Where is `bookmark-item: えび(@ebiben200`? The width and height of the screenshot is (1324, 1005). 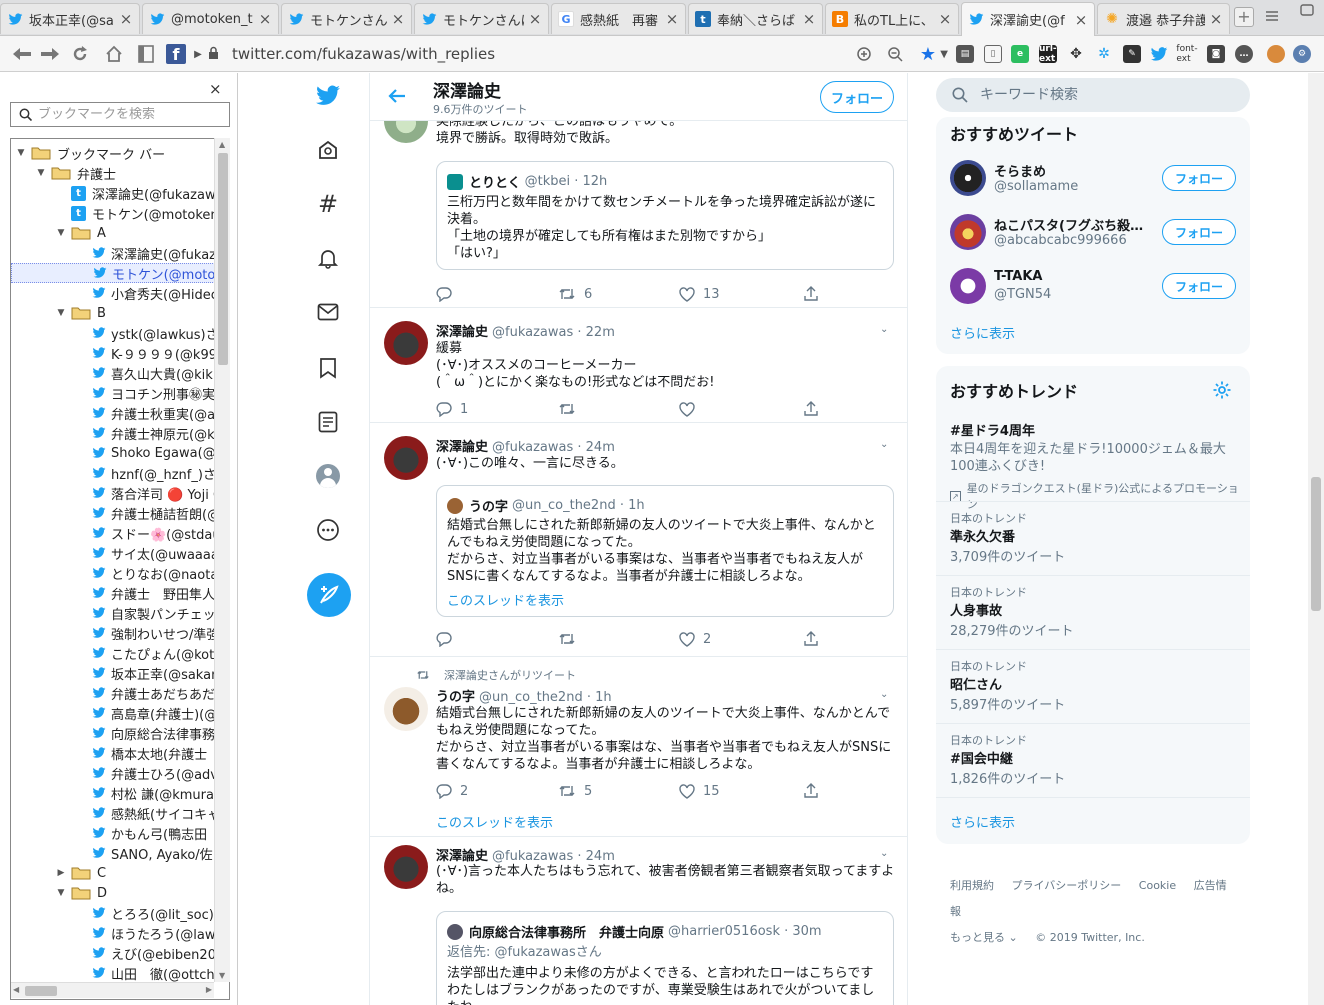 bookmark-item: えび(@ebiben200 is located at coordinates (114, 953).